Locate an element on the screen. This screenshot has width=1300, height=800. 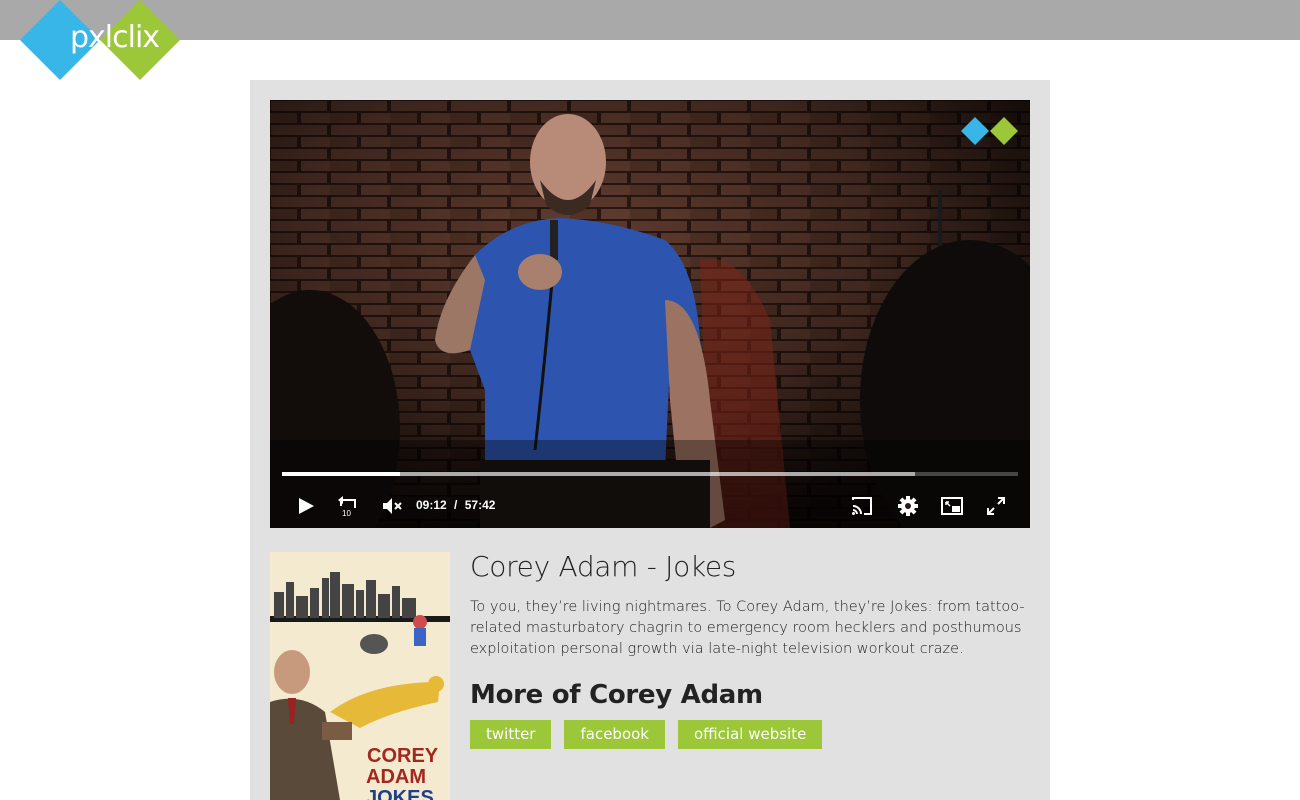
miniplayer-icon is located at coordinates (952, 506).